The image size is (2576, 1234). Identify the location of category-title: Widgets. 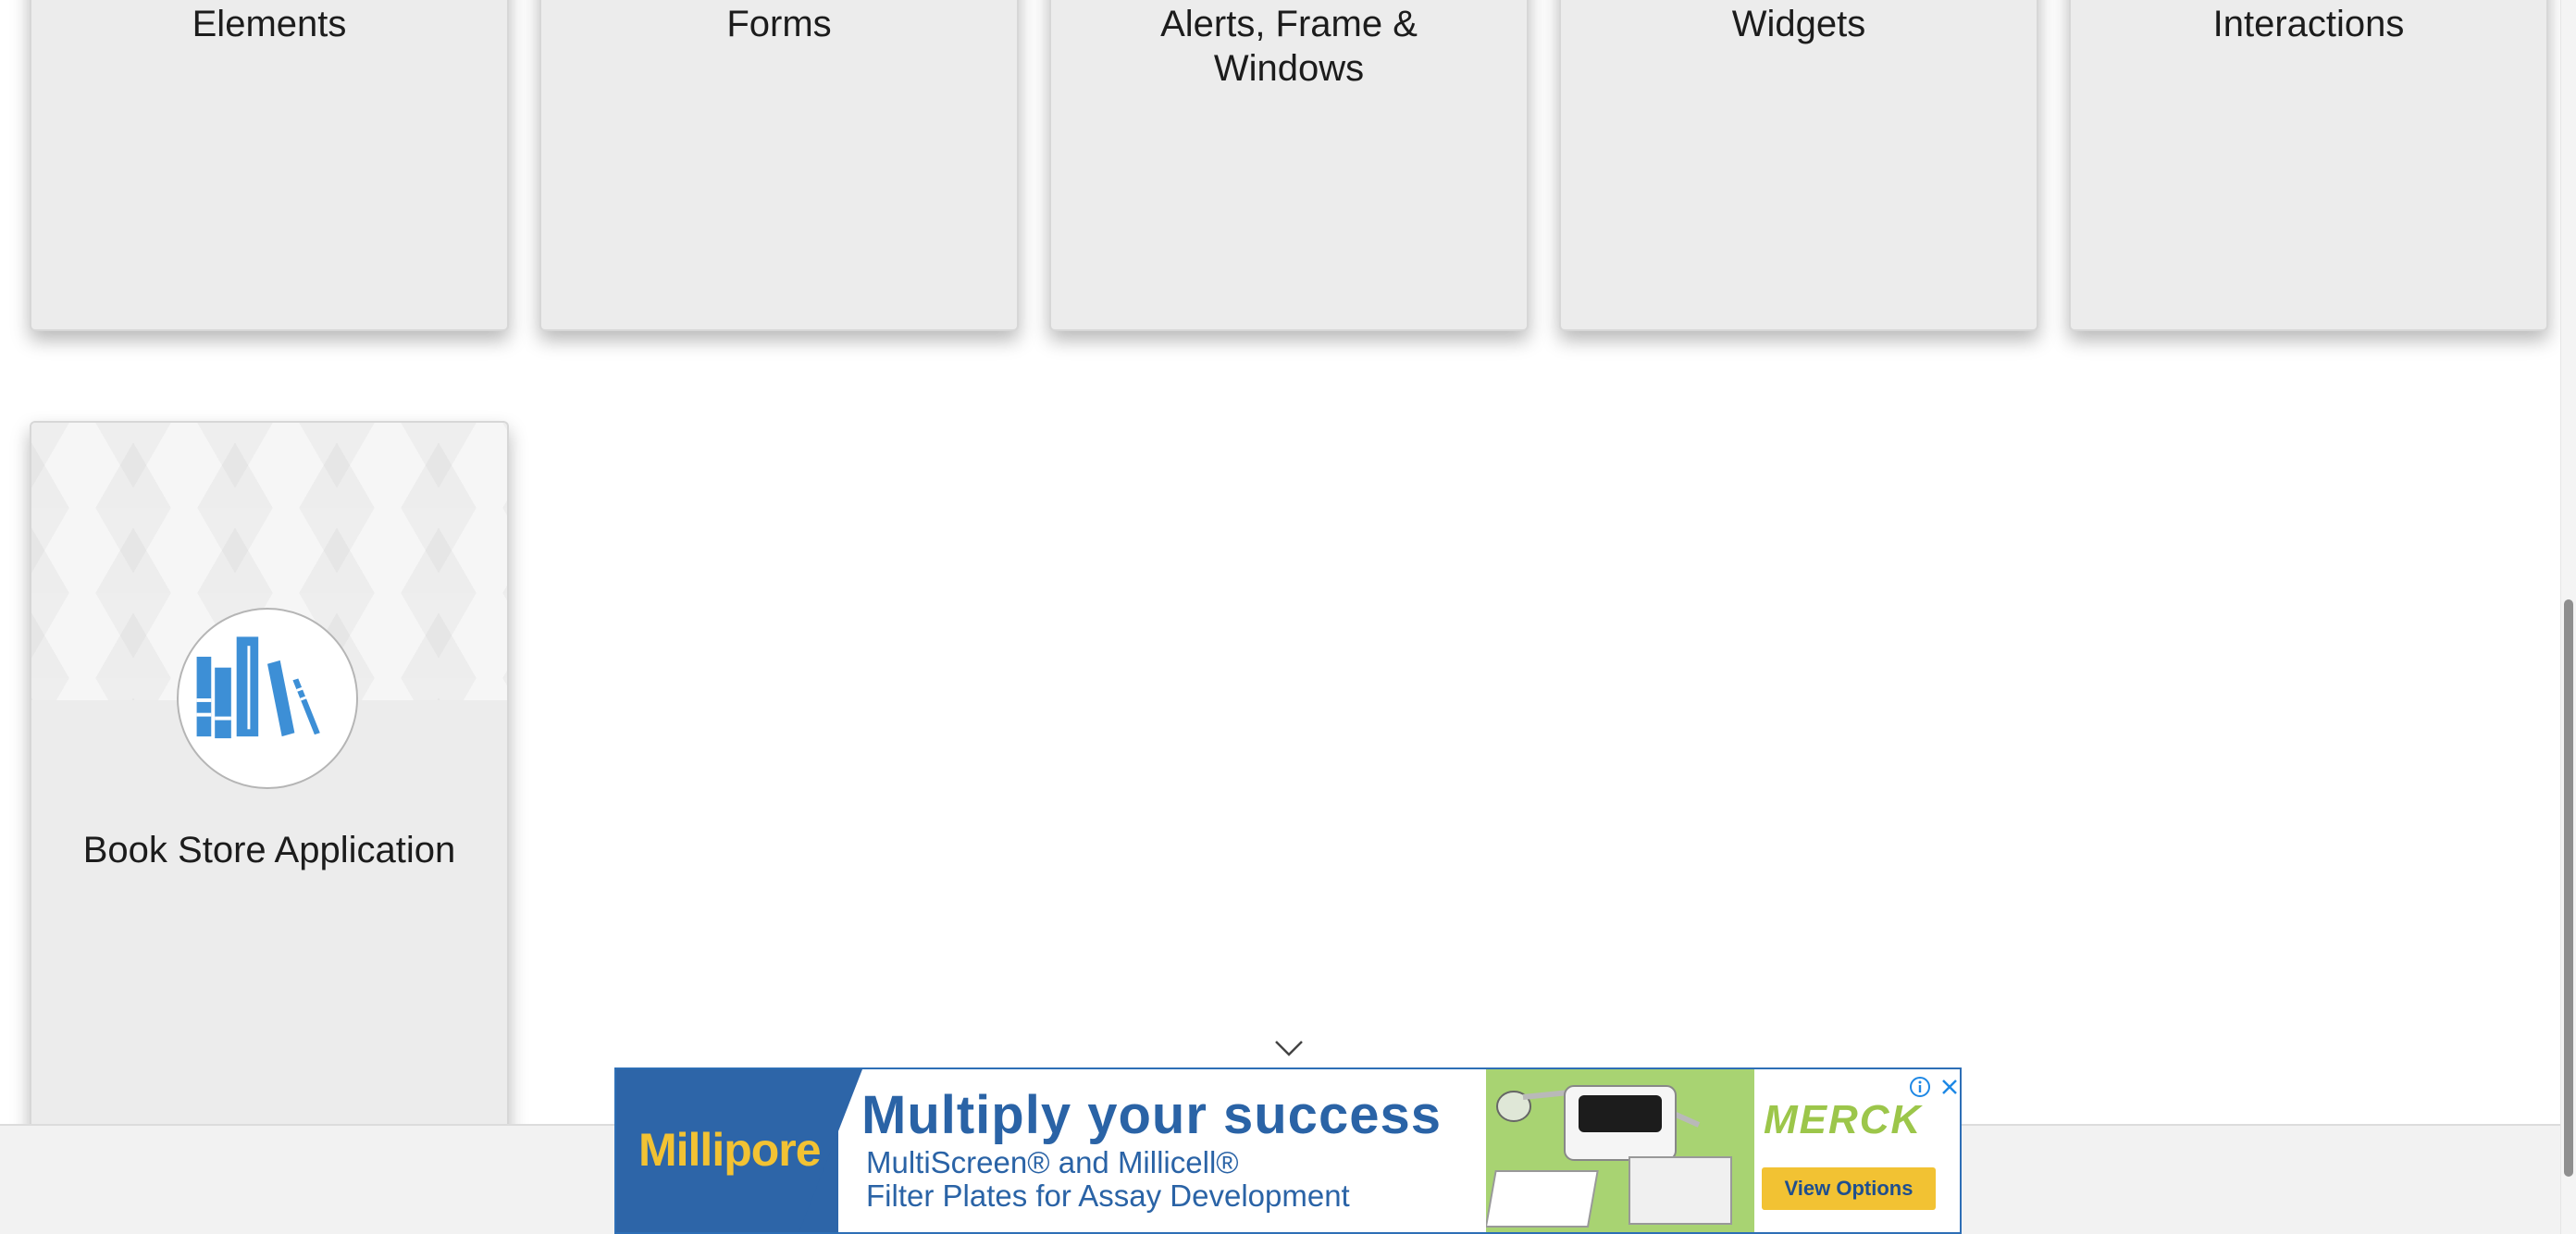
(1798, 24).